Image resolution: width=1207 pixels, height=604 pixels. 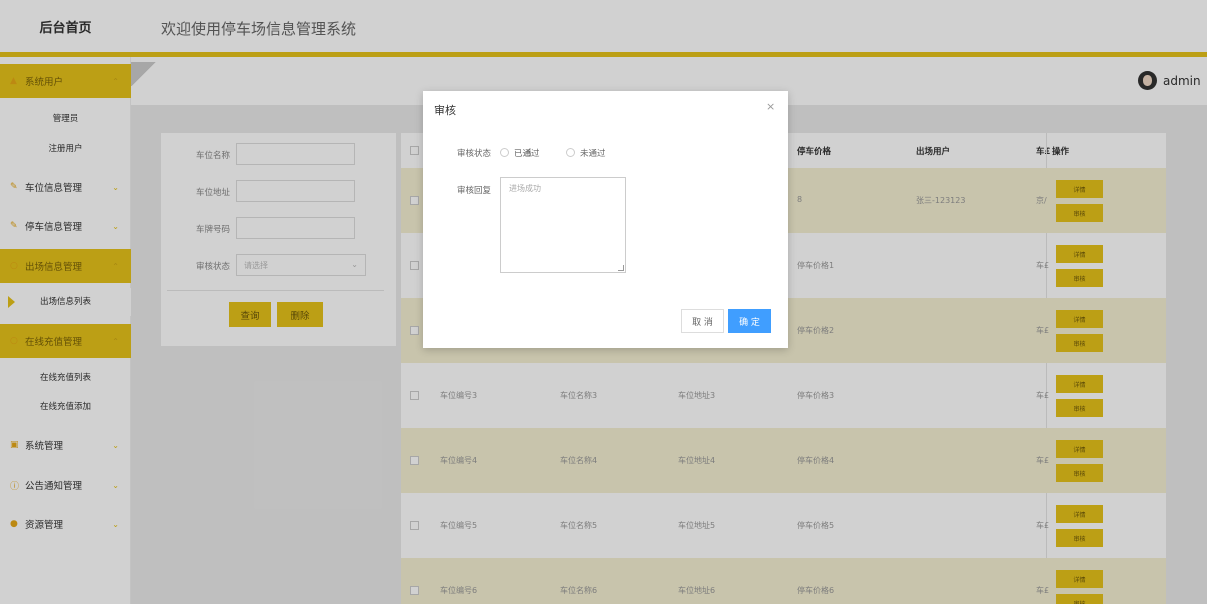 I want to click on audit-status-label: 审核状态, so click(x=474, y=154).